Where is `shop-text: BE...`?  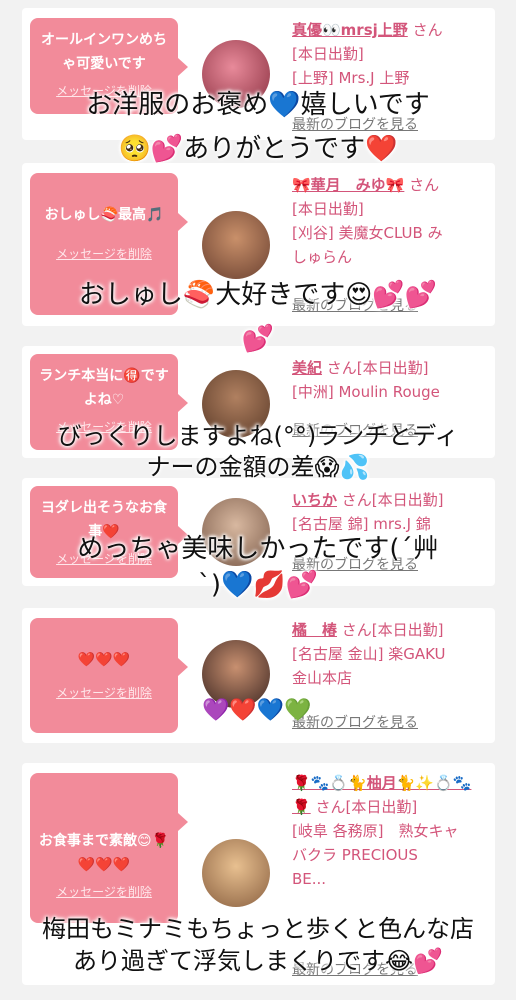 shop-text: BE... is located at coordinates (309, 879).